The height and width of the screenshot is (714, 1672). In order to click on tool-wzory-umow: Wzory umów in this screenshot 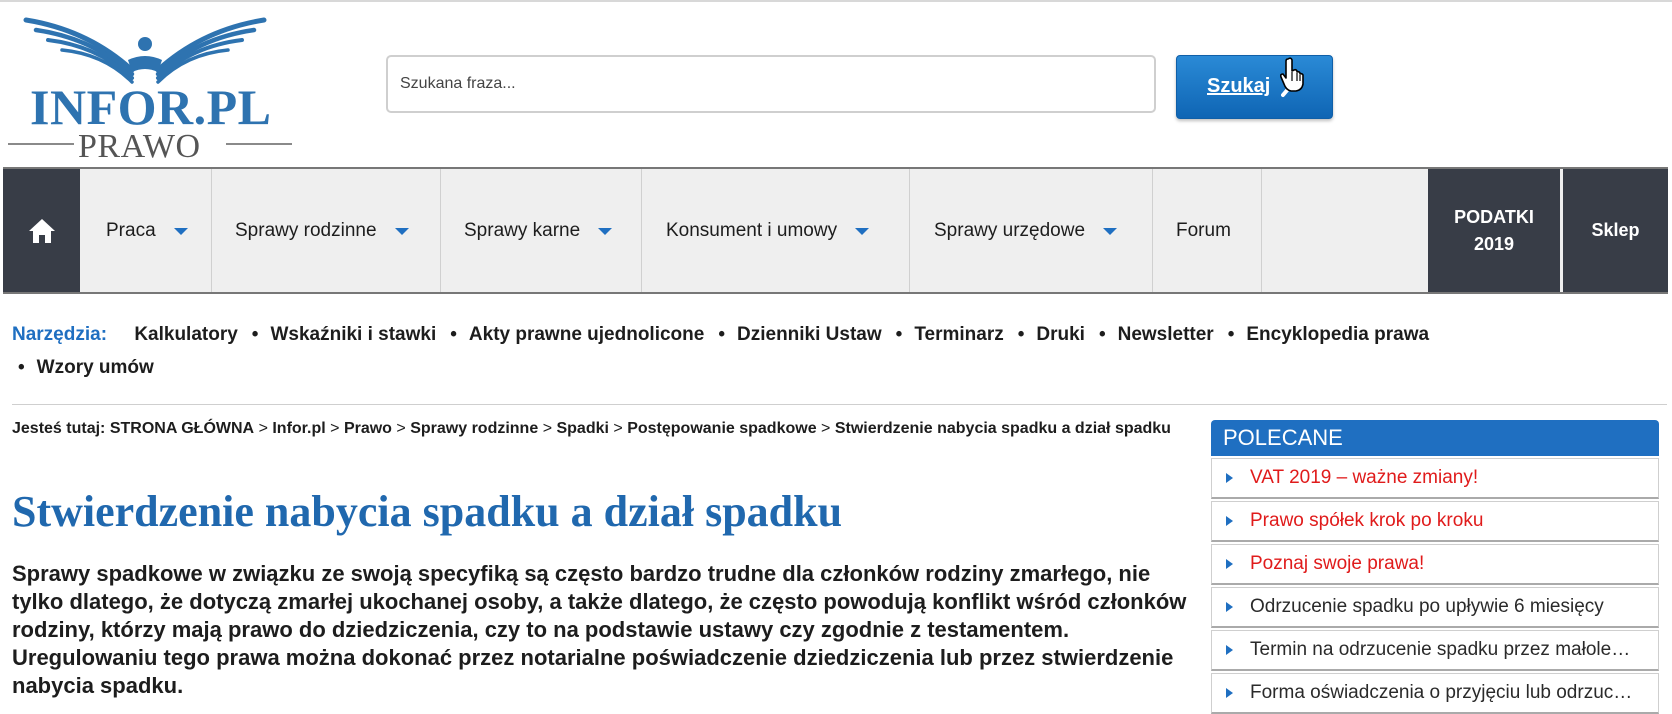, I will do `click(95, 367)`.